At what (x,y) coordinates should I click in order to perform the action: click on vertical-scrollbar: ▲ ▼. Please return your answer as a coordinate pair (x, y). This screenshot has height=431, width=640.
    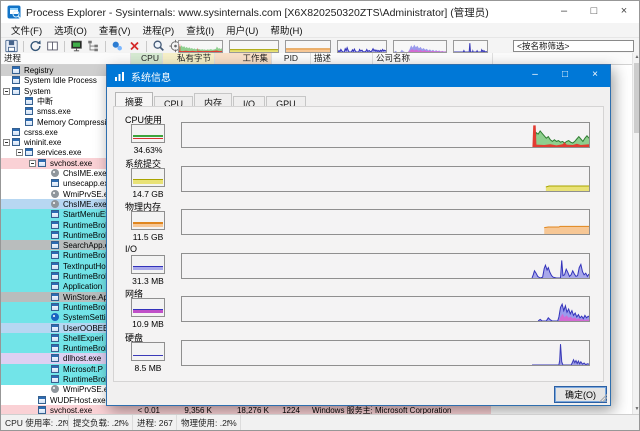
    Looking at the image, I should click on (635, 233).